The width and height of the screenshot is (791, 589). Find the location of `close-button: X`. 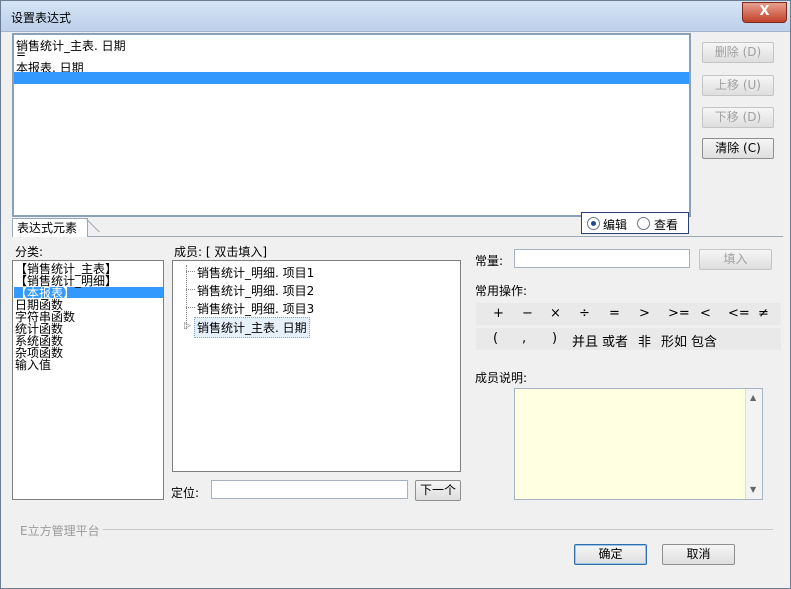

close-button: X is located at coordinates (764, 12).